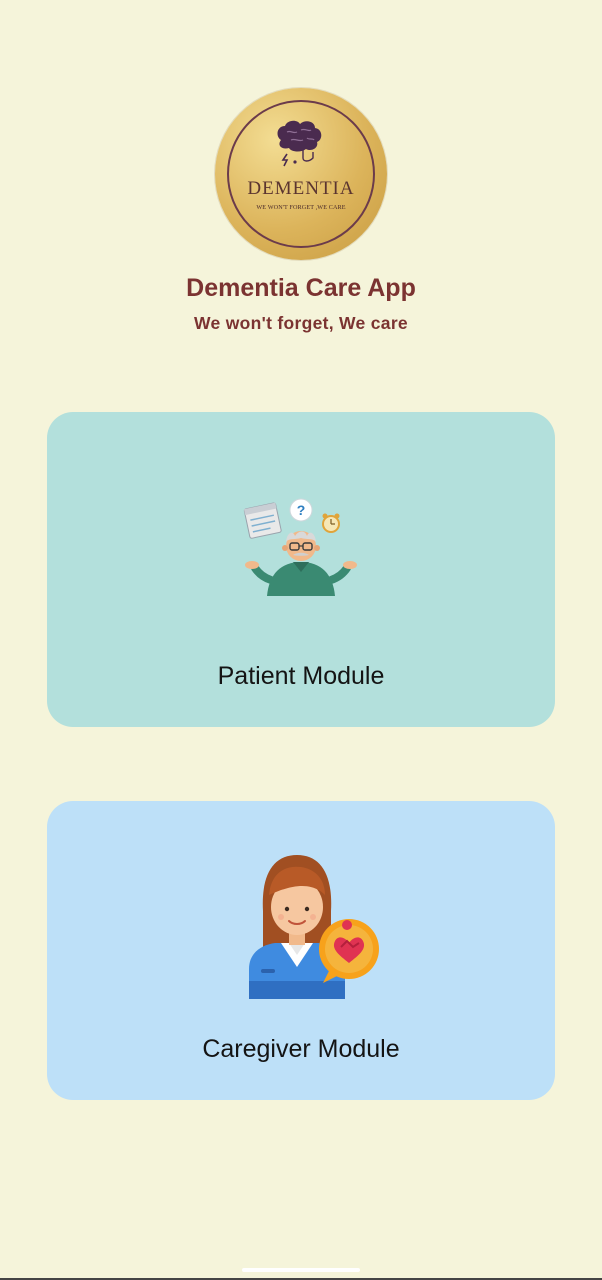 The width and height of the screenshot is (602, 1280). Describe the element at coordinates (301, 323) in the screenshot. I see `app-subtitle: We won't forget, We care` at that location.